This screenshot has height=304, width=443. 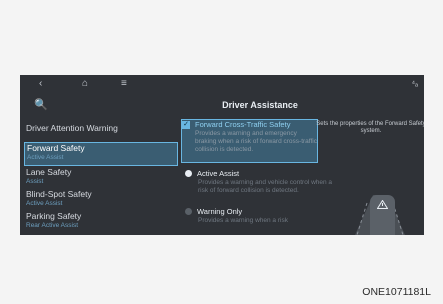 I want to click on checkbox-icon: ✓, so click(x=186, y=124).